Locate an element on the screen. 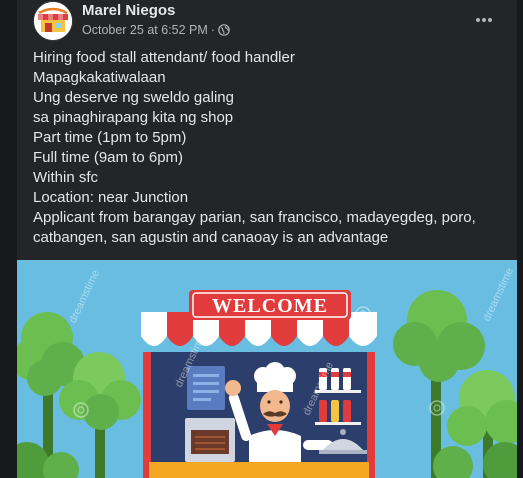  stall-counter is located at coordinates (259, 470).